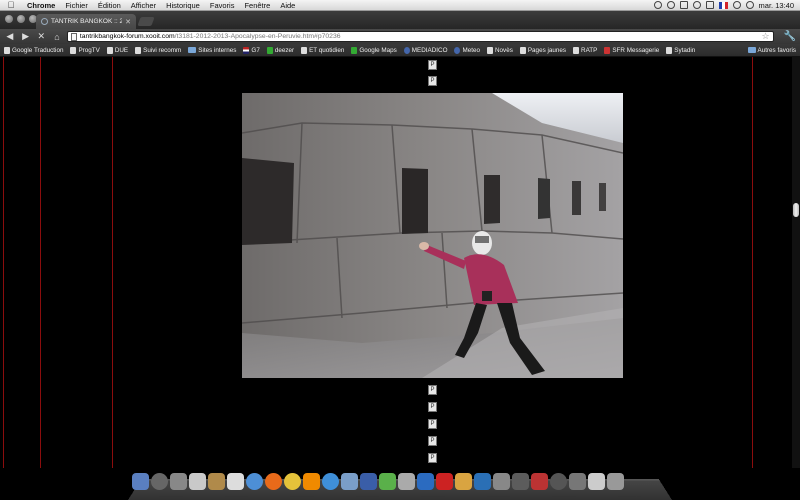 This screenshot has height=500, width=800. What do you see at coordinates (752, 262) in the screenshot?
I see `border-line` at bounding box center [752, 262].